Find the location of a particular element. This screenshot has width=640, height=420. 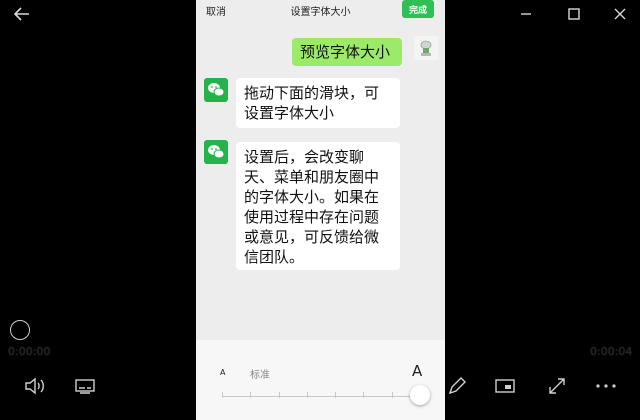

subtitle-button is located at coordinates (85, 386).